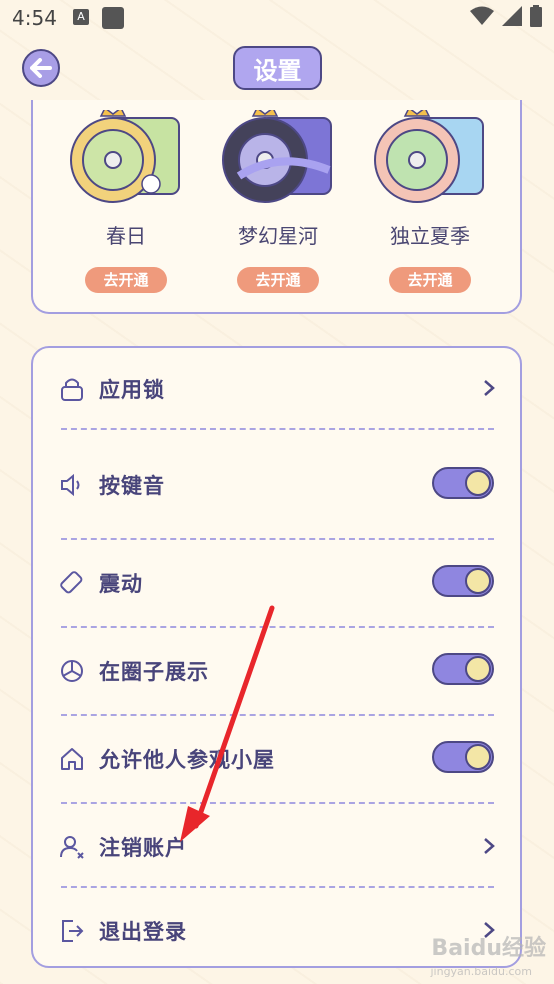 The height and width of the screenshot is (984, 554). What do you see at coordinates (72, 847) in the screenshot?
I see `user-remove-icon` at bounding box center [72, 847].